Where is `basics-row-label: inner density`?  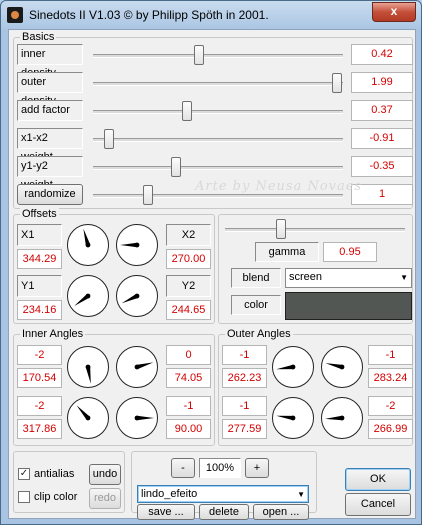 basics-row-label: inner density is located at coordinates (50, 61).